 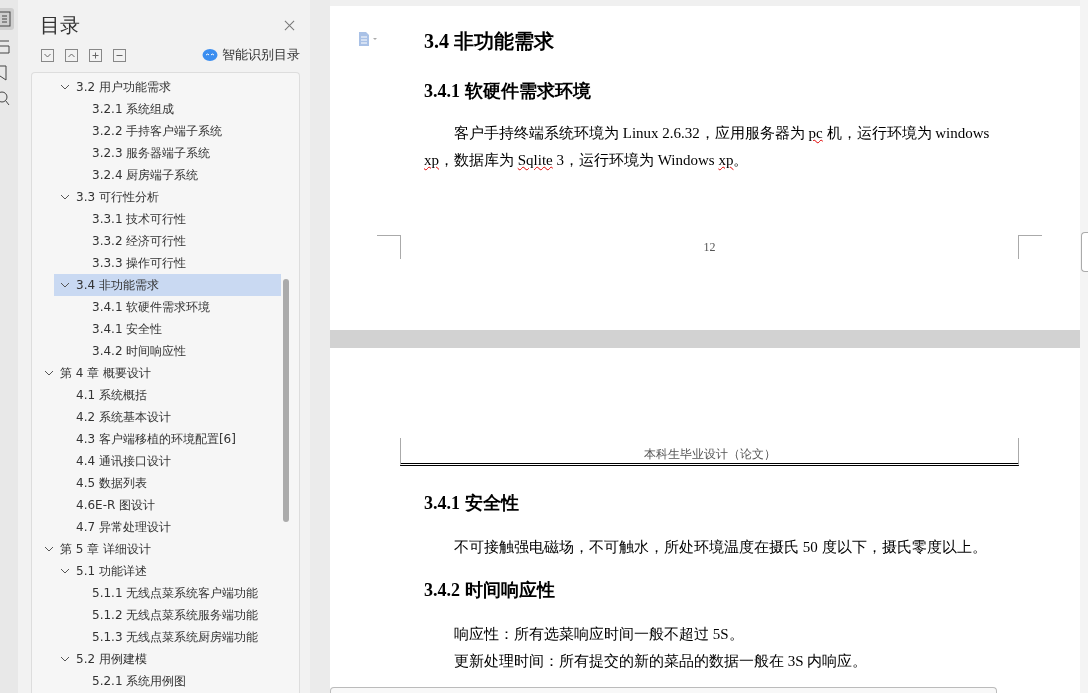 I want to click on toc-item: 5.2.1 系统用例图, so click(x=156, y=681).